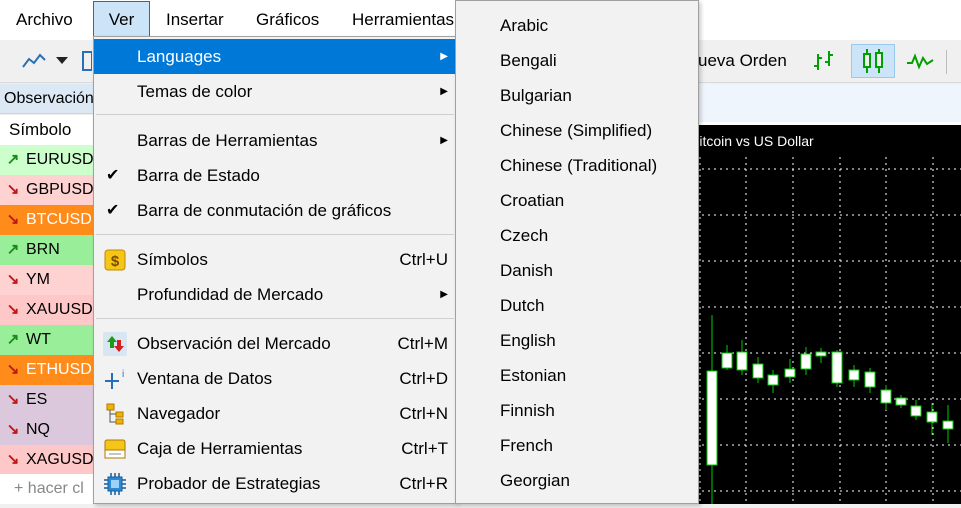 The height and width of the screenshot is (508, 961). Describe the element at coordinates (533, 375) in the screenshot. I see `language-option: Estonian` at that location.